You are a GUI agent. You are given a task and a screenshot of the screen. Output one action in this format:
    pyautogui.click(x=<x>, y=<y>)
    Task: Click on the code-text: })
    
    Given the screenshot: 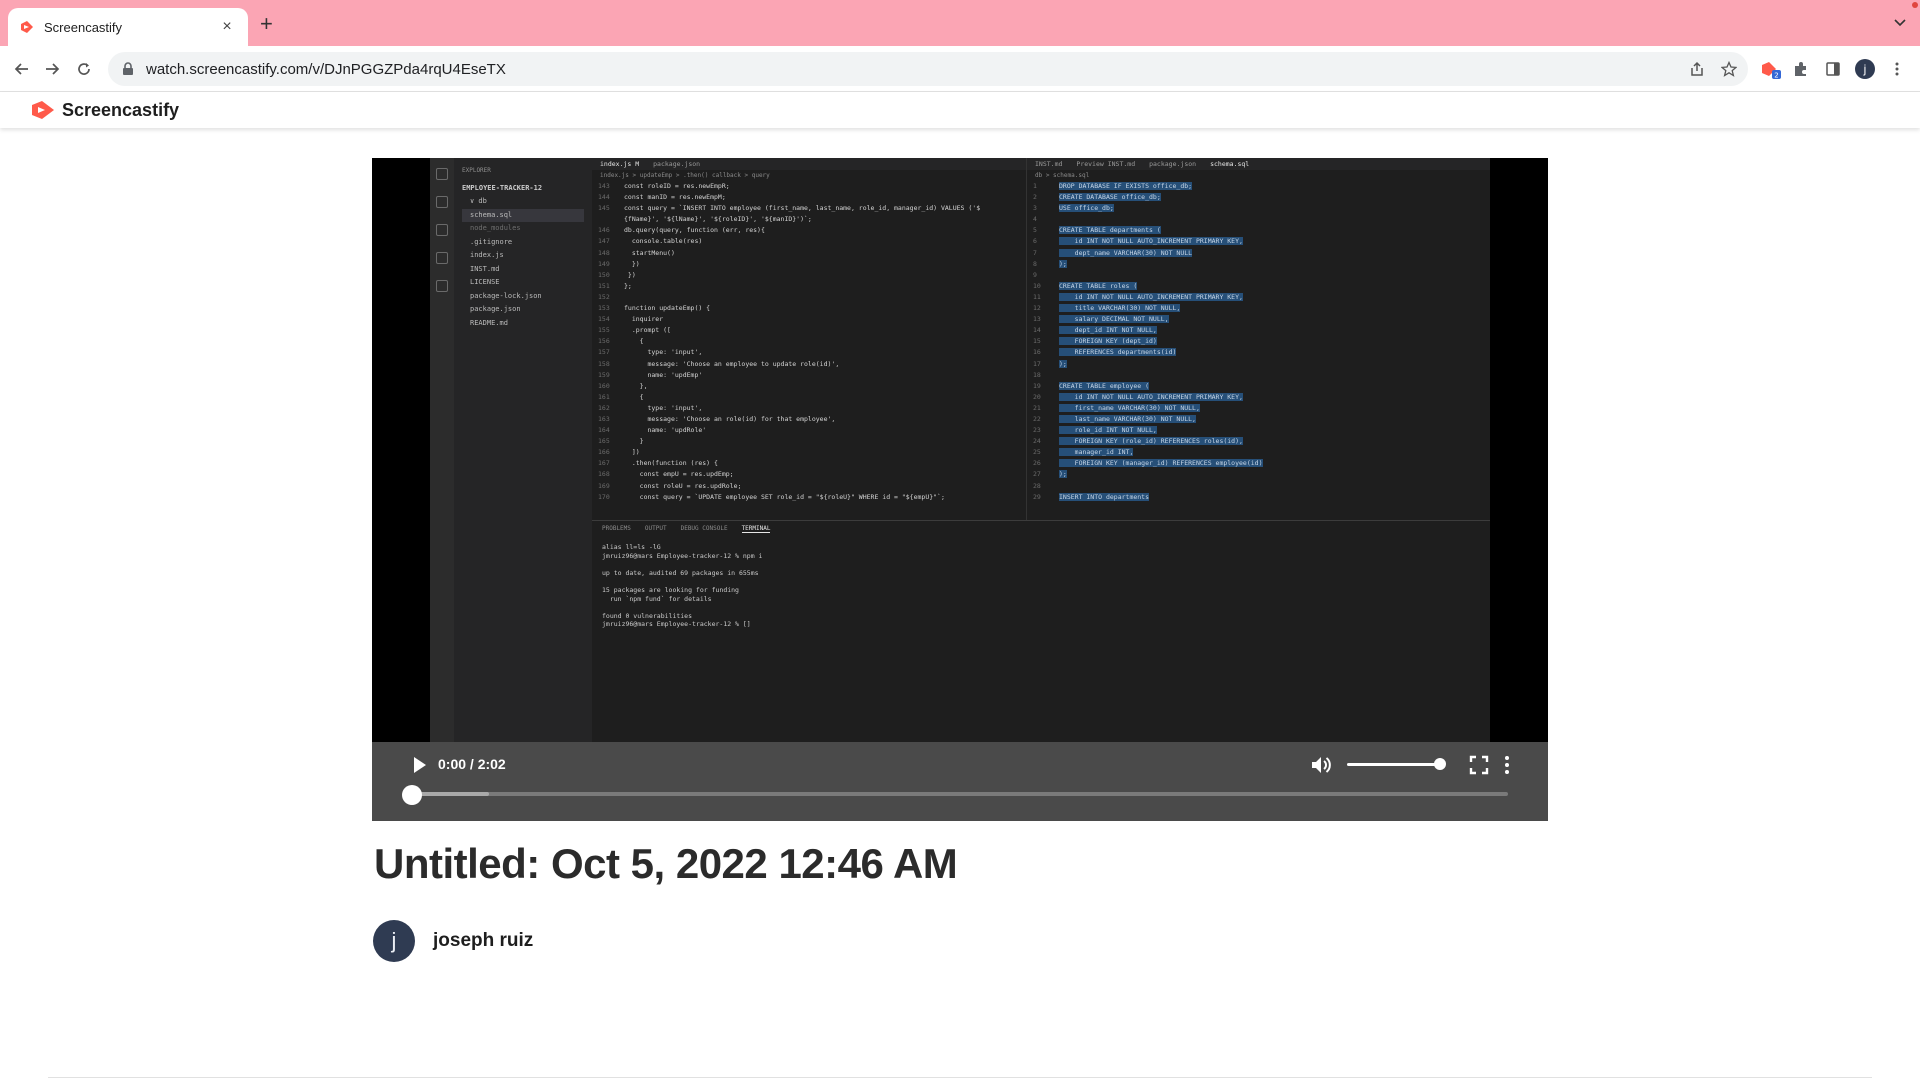 What is the action you would take?
    pyautogui.click(x=630, y=274)
    